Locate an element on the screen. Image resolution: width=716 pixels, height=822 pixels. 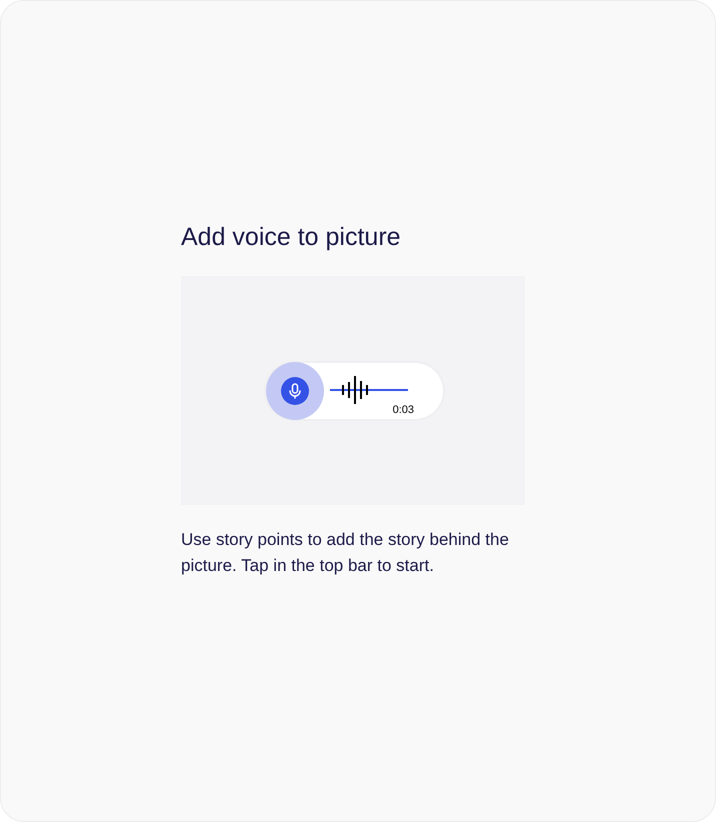
microphone-icon is located at coordinates (295, 390).